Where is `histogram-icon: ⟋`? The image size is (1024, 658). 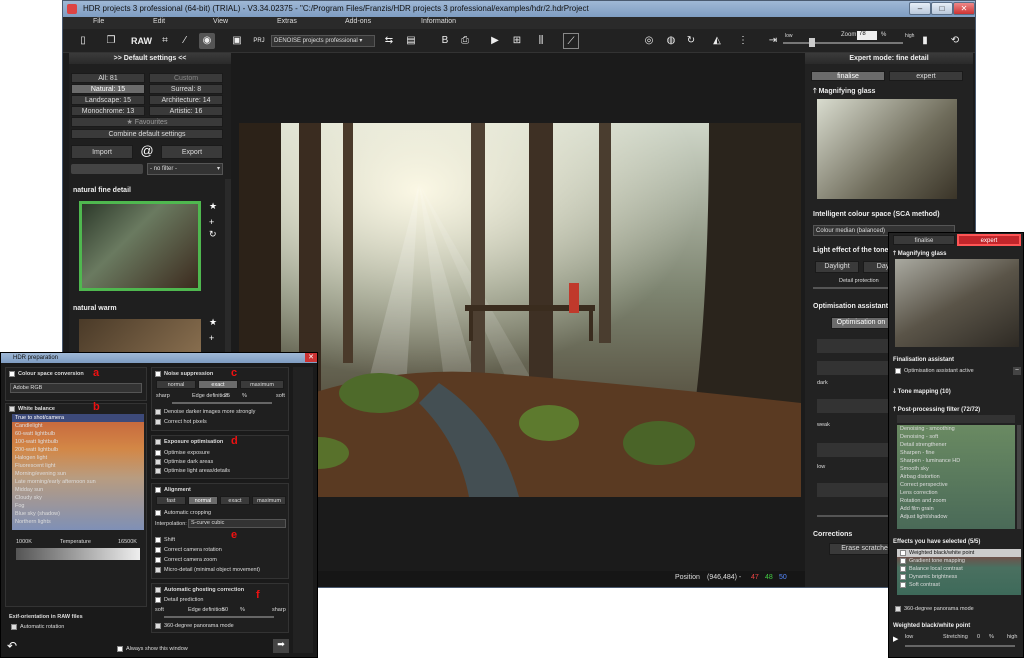 histogram-icon: ⟋ is located at coordinates (571, 41).